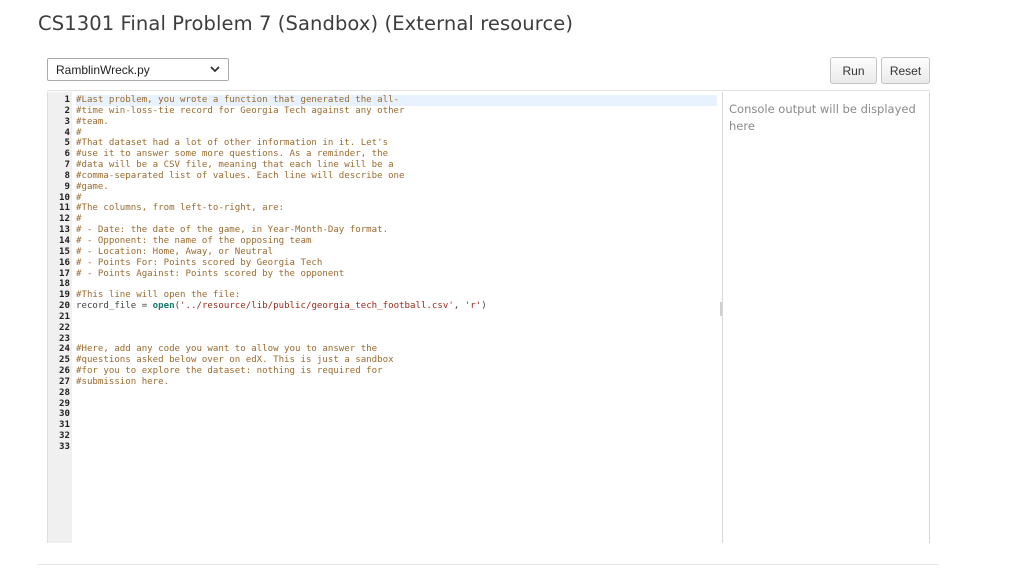 Image resolution: width=1024 pixels, height=583 pixels. Describe the element at coordinates (721, 309) in the screenshot. I see `resize-grip-icon` at that location.